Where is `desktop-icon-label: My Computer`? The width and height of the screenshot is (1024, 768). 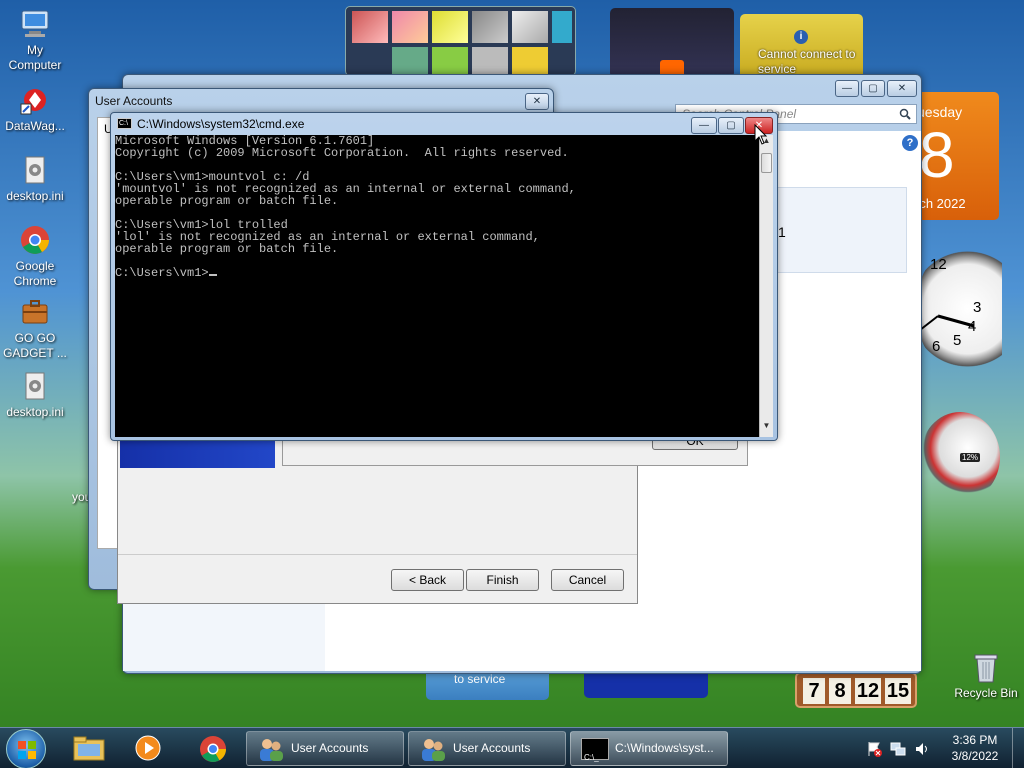 desktop-icon-label: My Computer is located at coordinates (35, 57).